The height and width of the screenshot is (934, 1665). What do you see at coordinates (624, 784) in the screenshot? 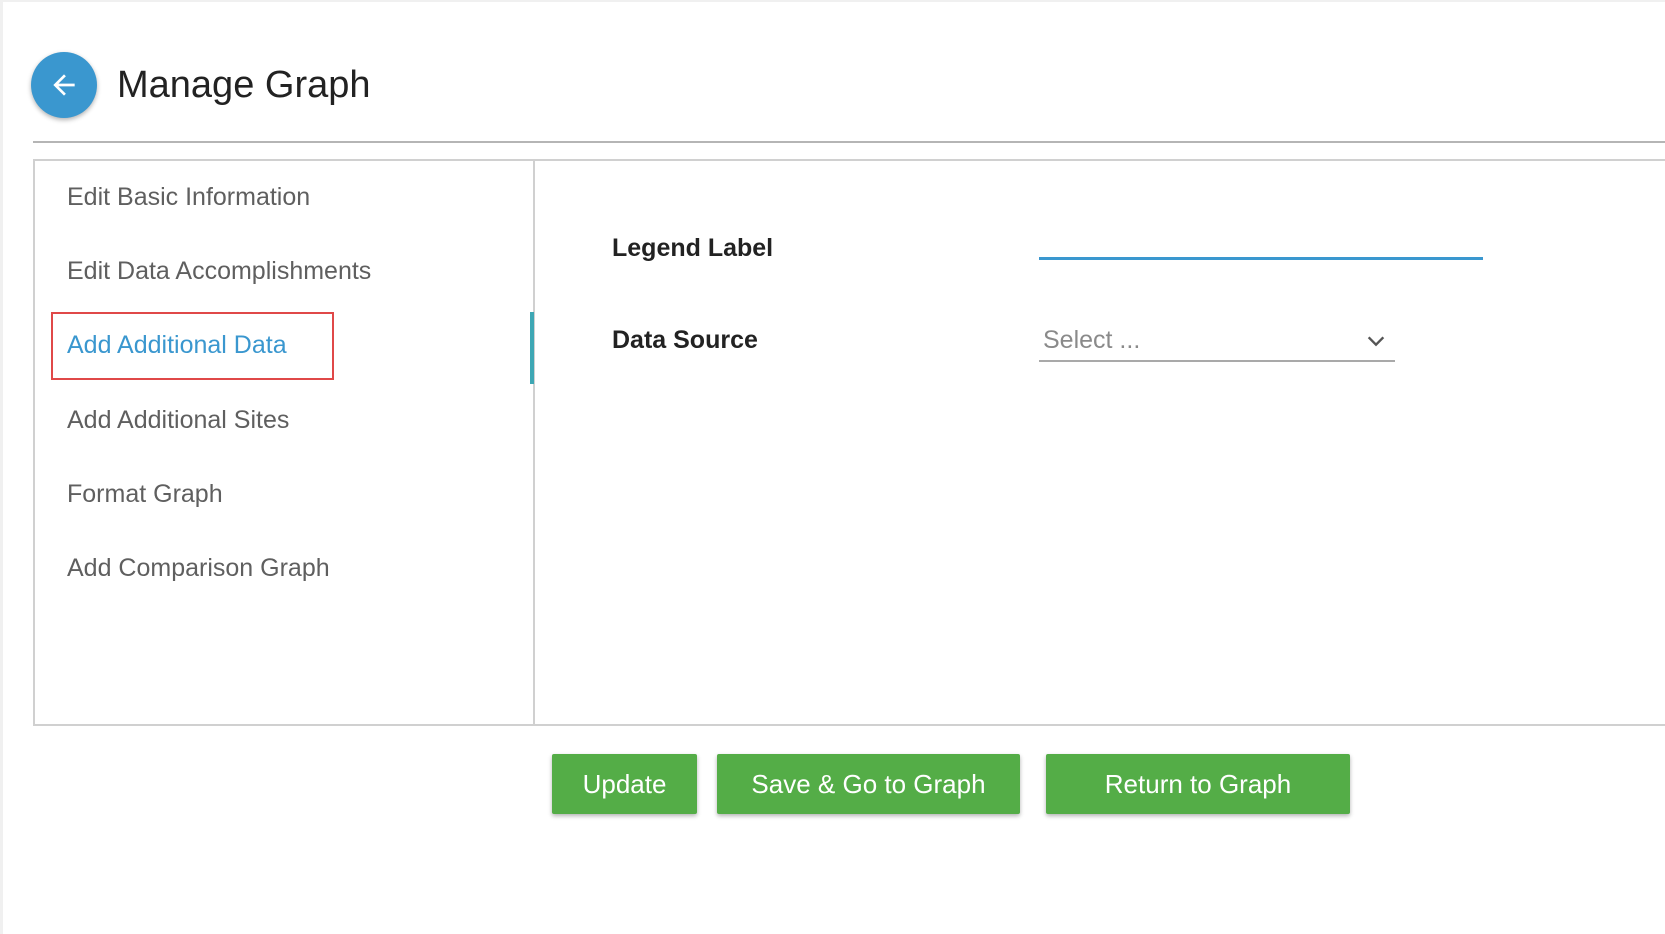
I see `update-button: Update` at bounding box center [624, 784].